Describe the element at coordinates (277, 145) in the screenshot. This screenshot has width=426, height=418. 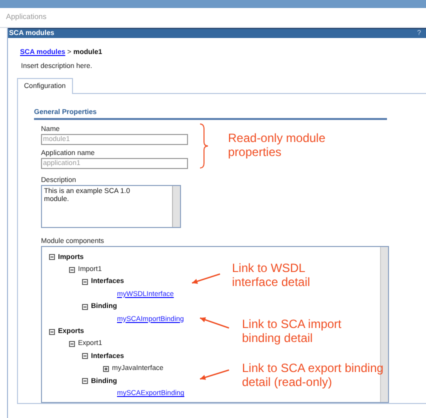
I see `annotation-text: Read-only module properties` at that location.